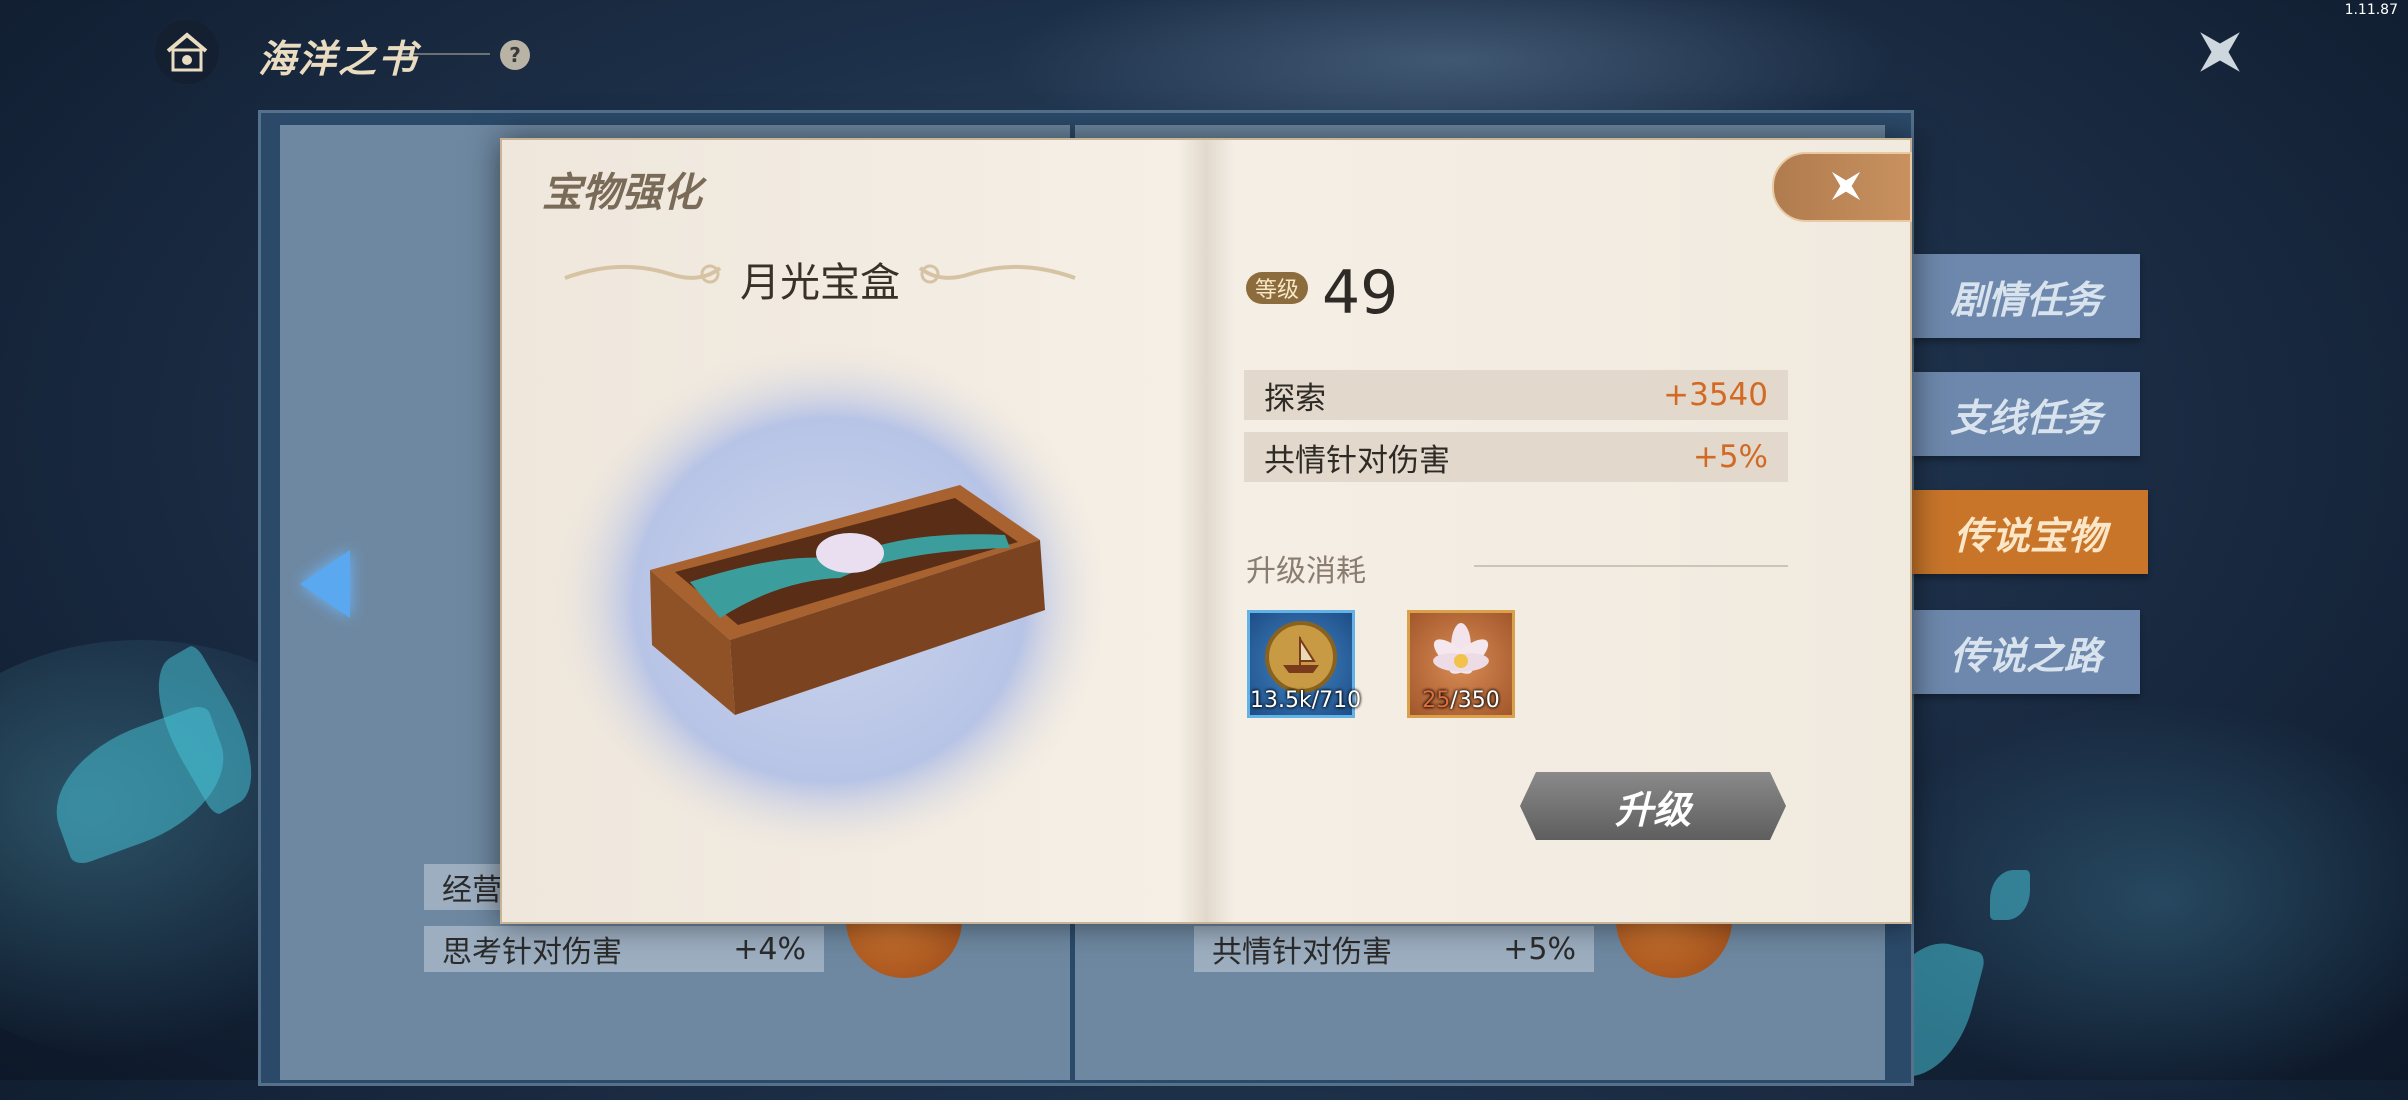  Describe the element at coordinates (2026, 652) in the screenshot. I see `tab-legend-road: 传说之路` at that location.